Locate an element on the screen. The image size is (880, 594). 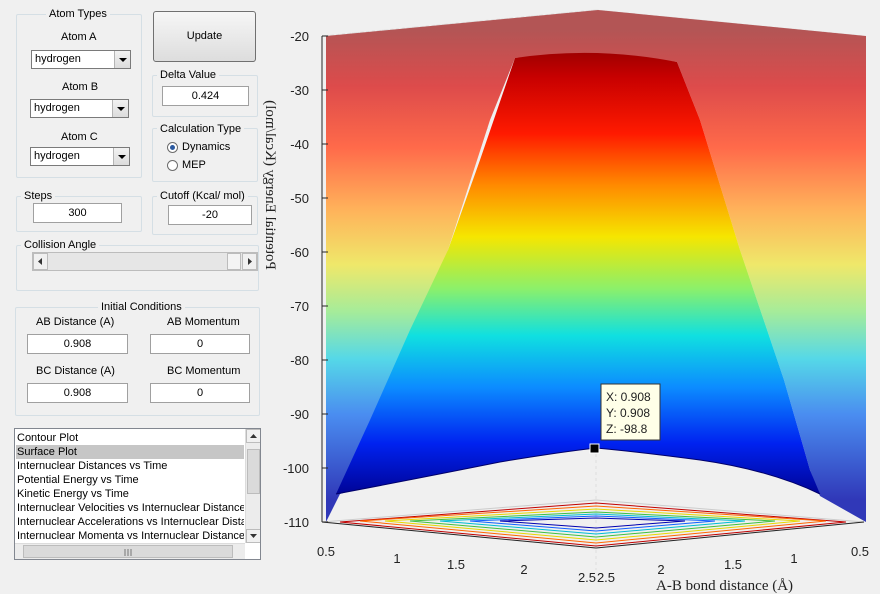
list-item-kinetic-vs-time: Kinetic Energy vs Time is located at coordinates (130, 494).